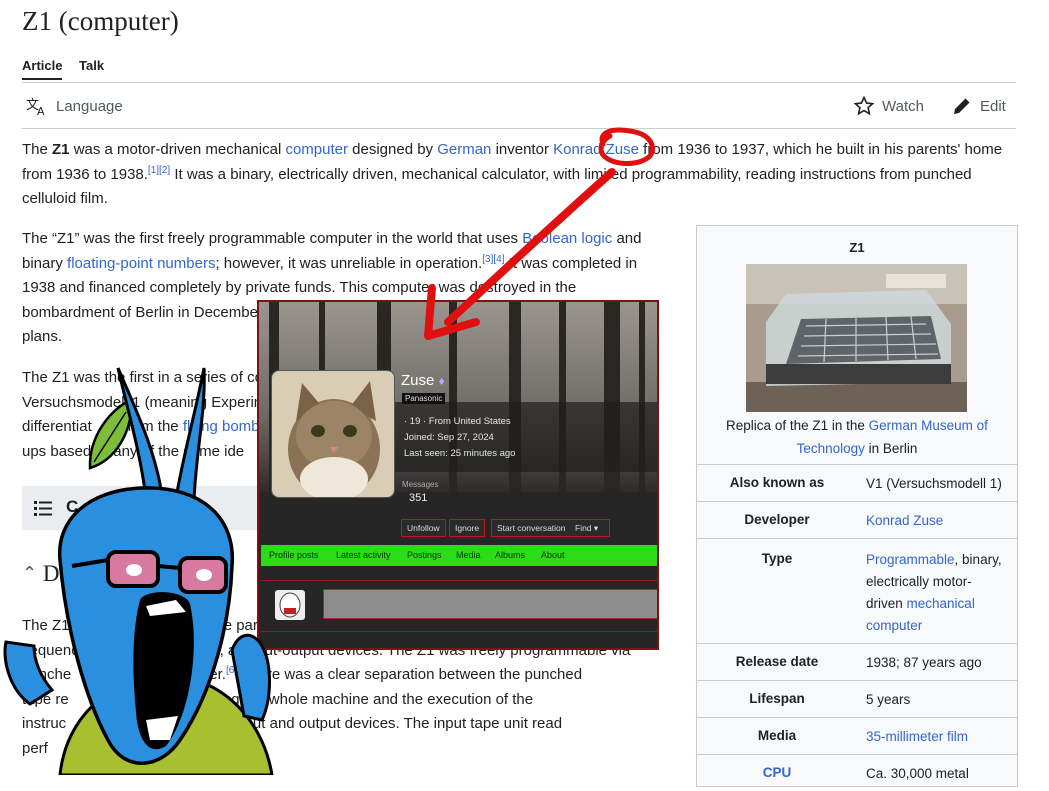 This screenshot has width=1049, height=791. I want to click on infobox-row: Release date 1938; 87 years ago, so click(857, 661).